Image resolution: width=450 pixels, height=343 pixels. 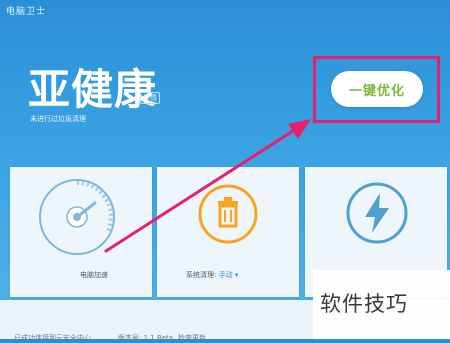 What do you see at coordinates (229, 275) in the screenshot?
I see `cleanup-mode-dropdown: 手动 ▾` at bounding box center [229, 275].